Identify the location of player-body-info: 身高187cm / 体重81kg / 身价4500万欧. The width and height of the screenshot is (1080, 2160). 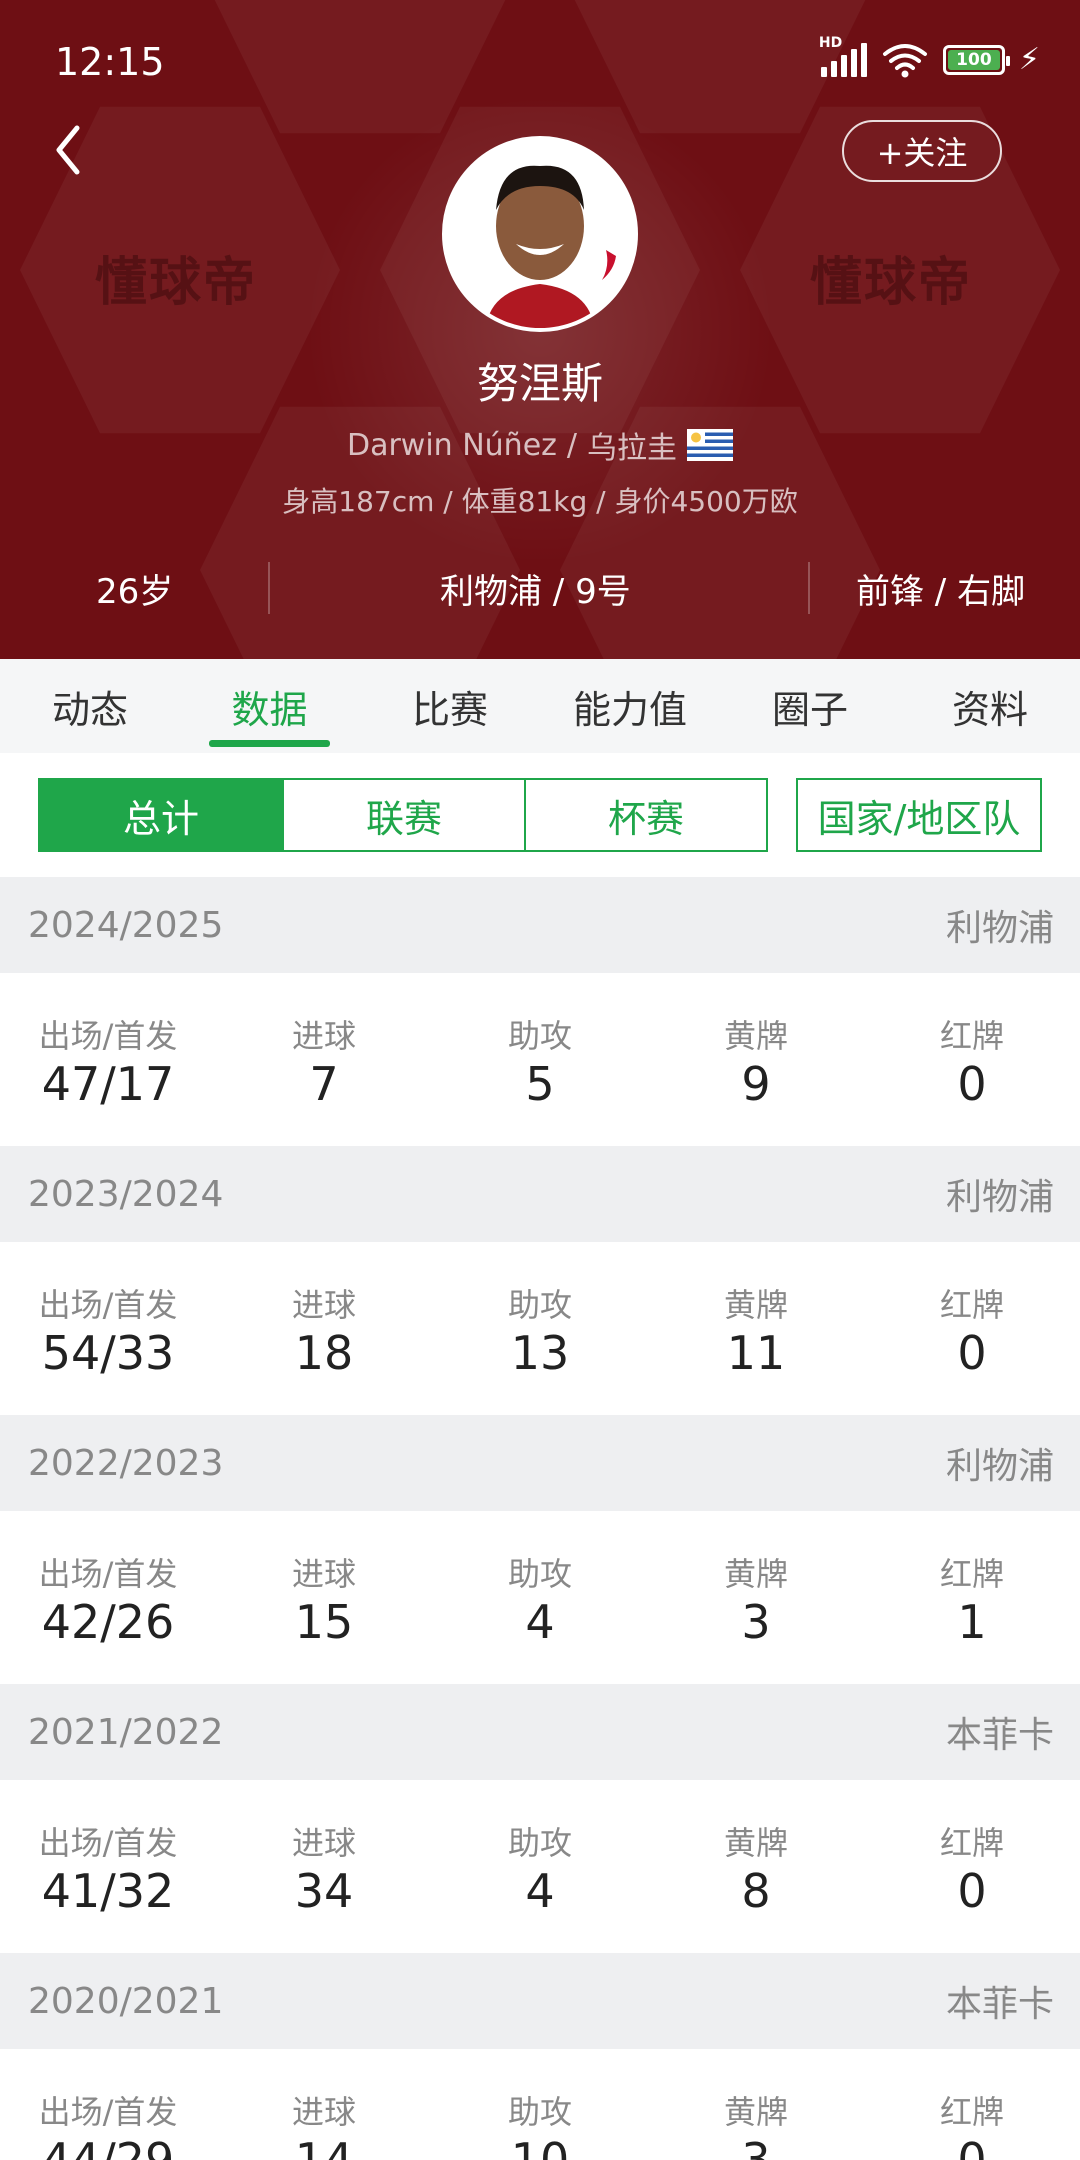
(540, 501).